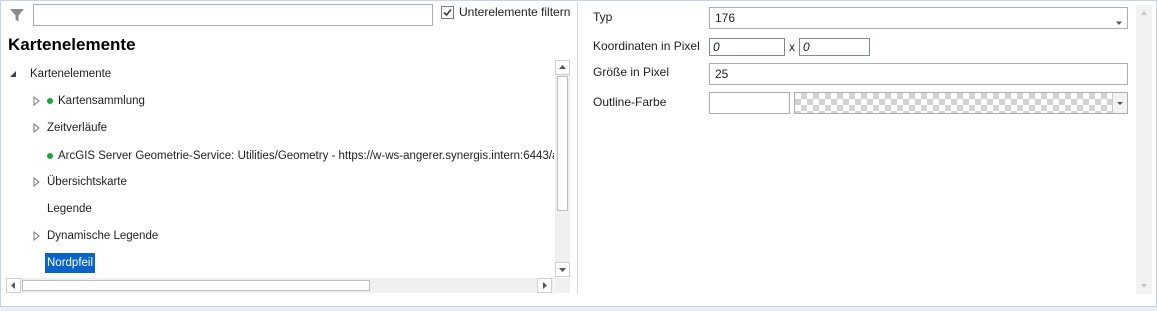  I want to click on tree-item-label: Dynamische Legende, so click(103, 236).